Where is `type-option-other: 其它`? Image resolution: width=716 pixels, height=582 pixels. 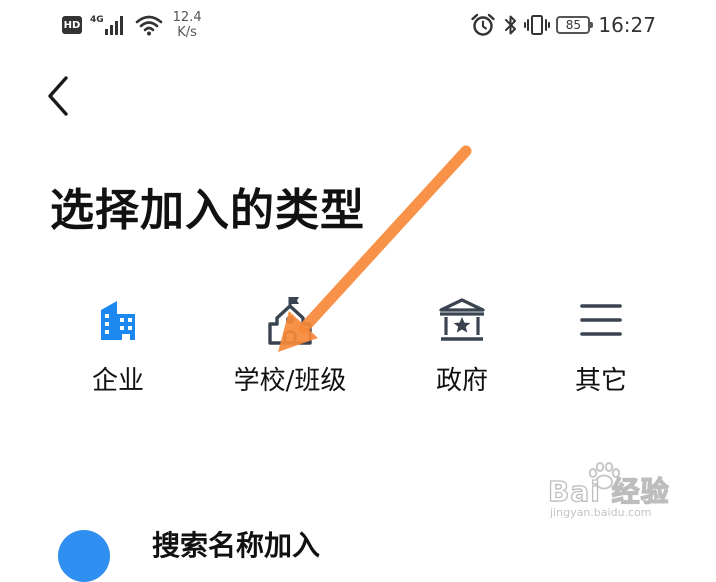
type-option-other: 其它 is located at coordinates (601, 343).